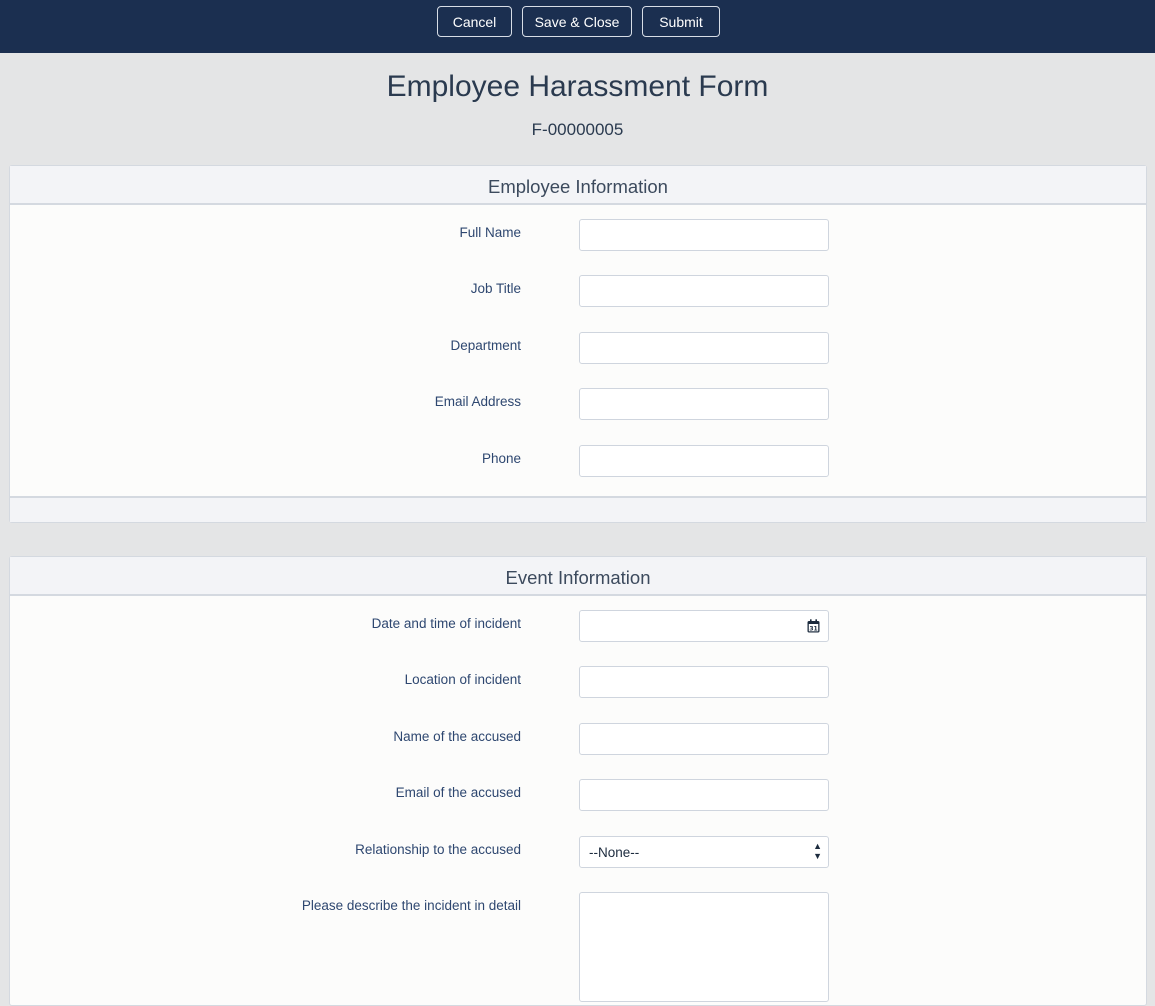 Image resolution: width=1155 pixels, height=1006 pixels. What do you see at coordinates (578, 626) in the screenshot?
I see `field-incident-datetime: Date and time of incident 31` at bounding box center [578, 626].